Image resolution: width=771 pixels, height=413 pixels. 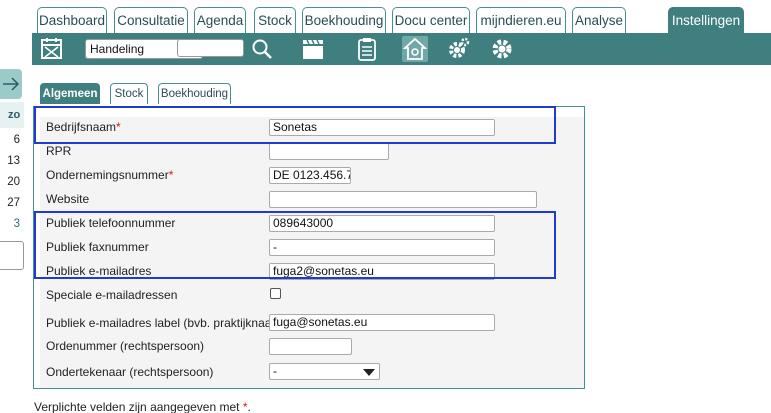 I want to click on tab-docu-center: Docu center, so click(x=431, y=20).